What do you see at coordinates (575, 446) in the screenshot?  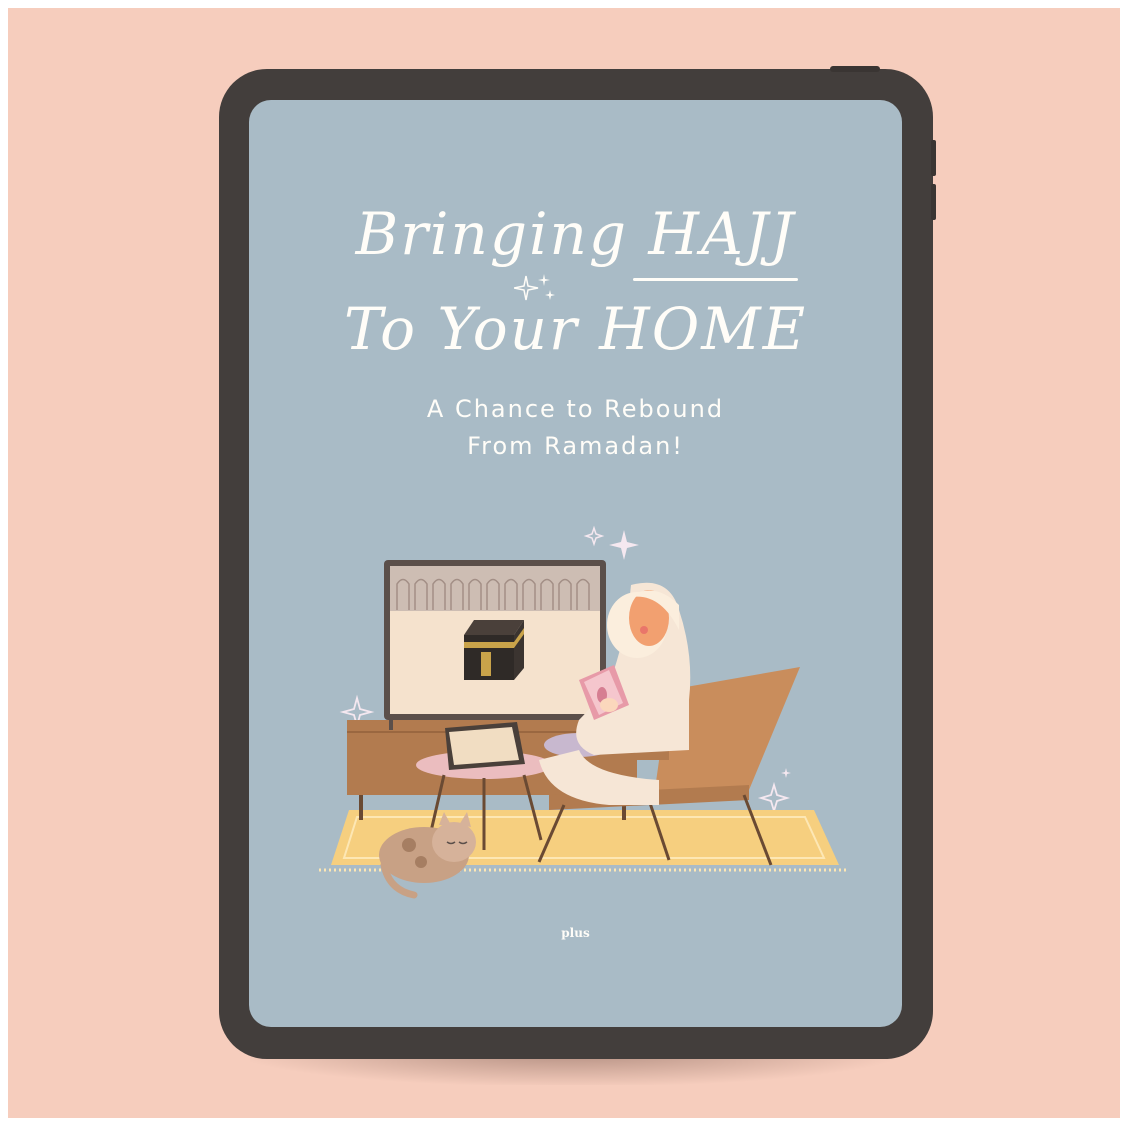 I see `cover-subtitle-line2: From Ramadan!` at bounding box center [575, 446].